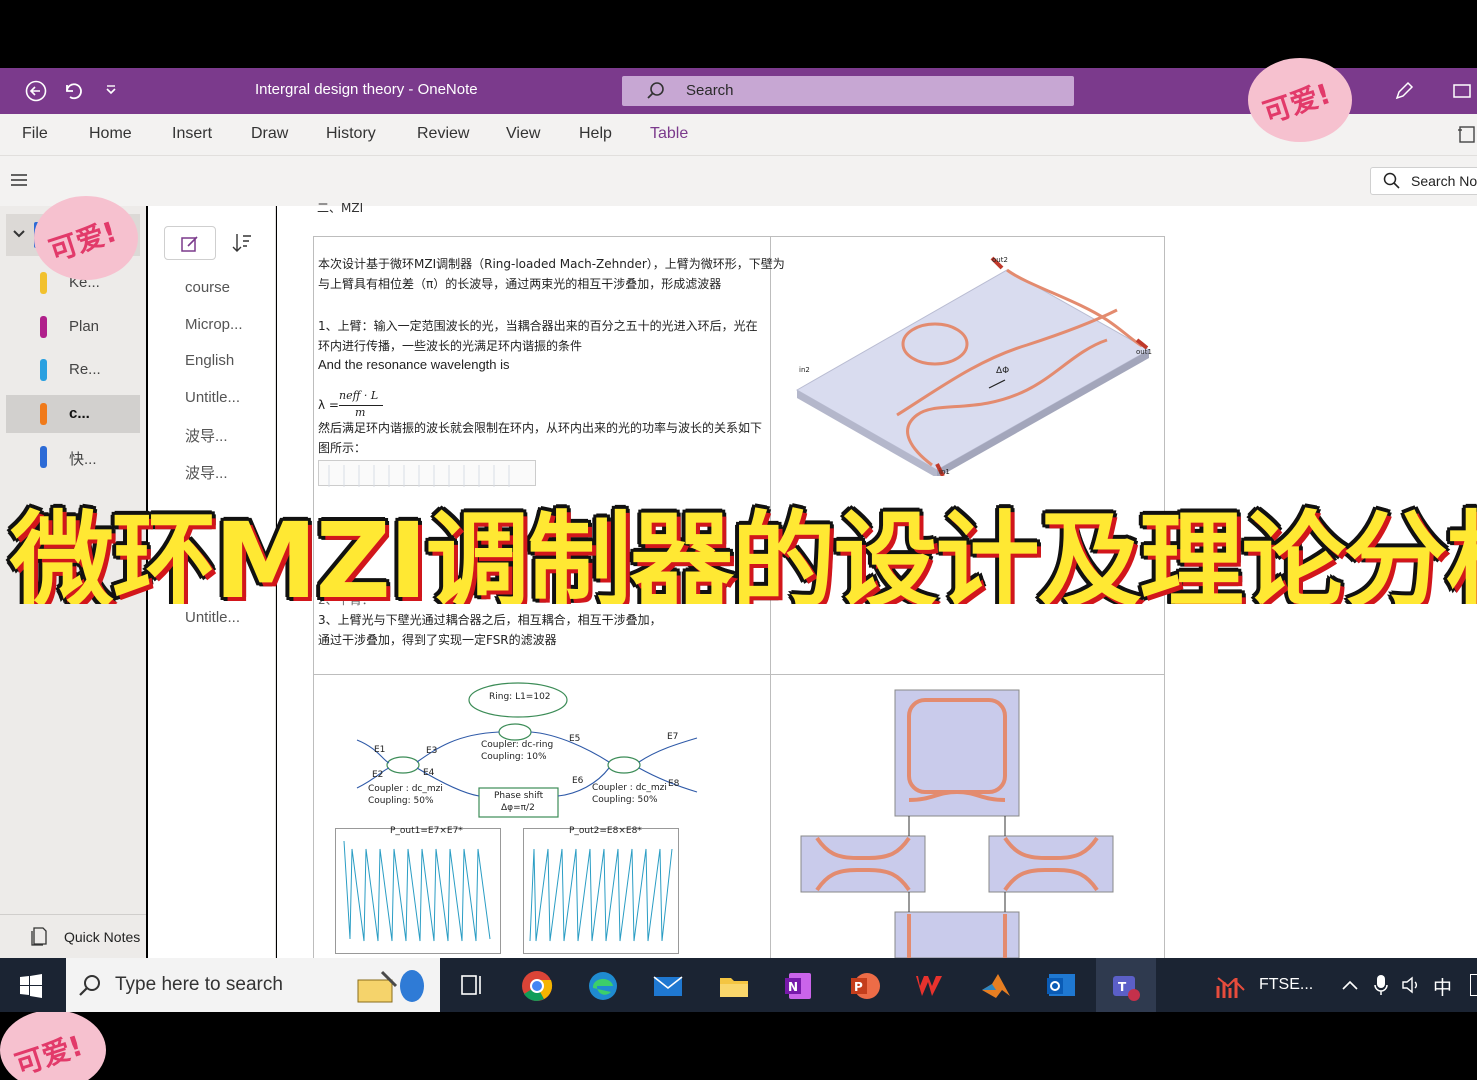  Describe the element at coordinates (865, 986) in the screenshot. I see `powerpoint-icon: P` at that location.